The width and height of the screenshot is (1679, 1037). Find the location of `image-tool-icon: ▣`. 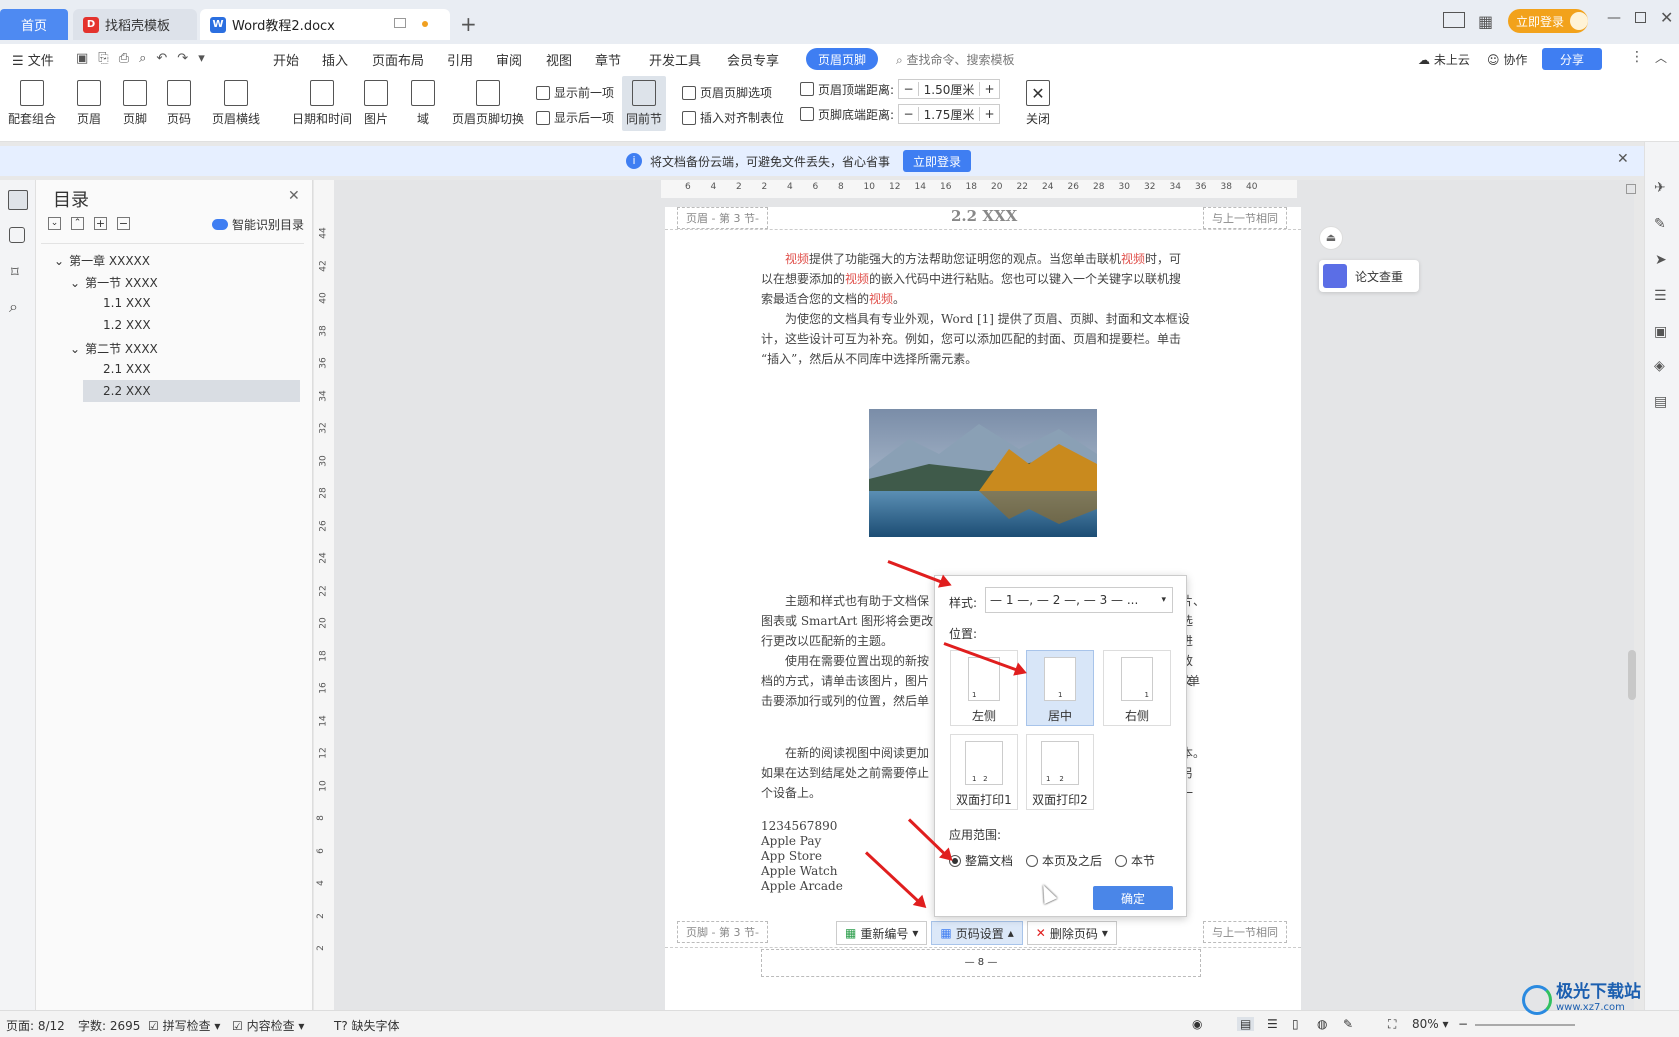

image-tool-icon: ▣ is located at coordinates (1660, 332).